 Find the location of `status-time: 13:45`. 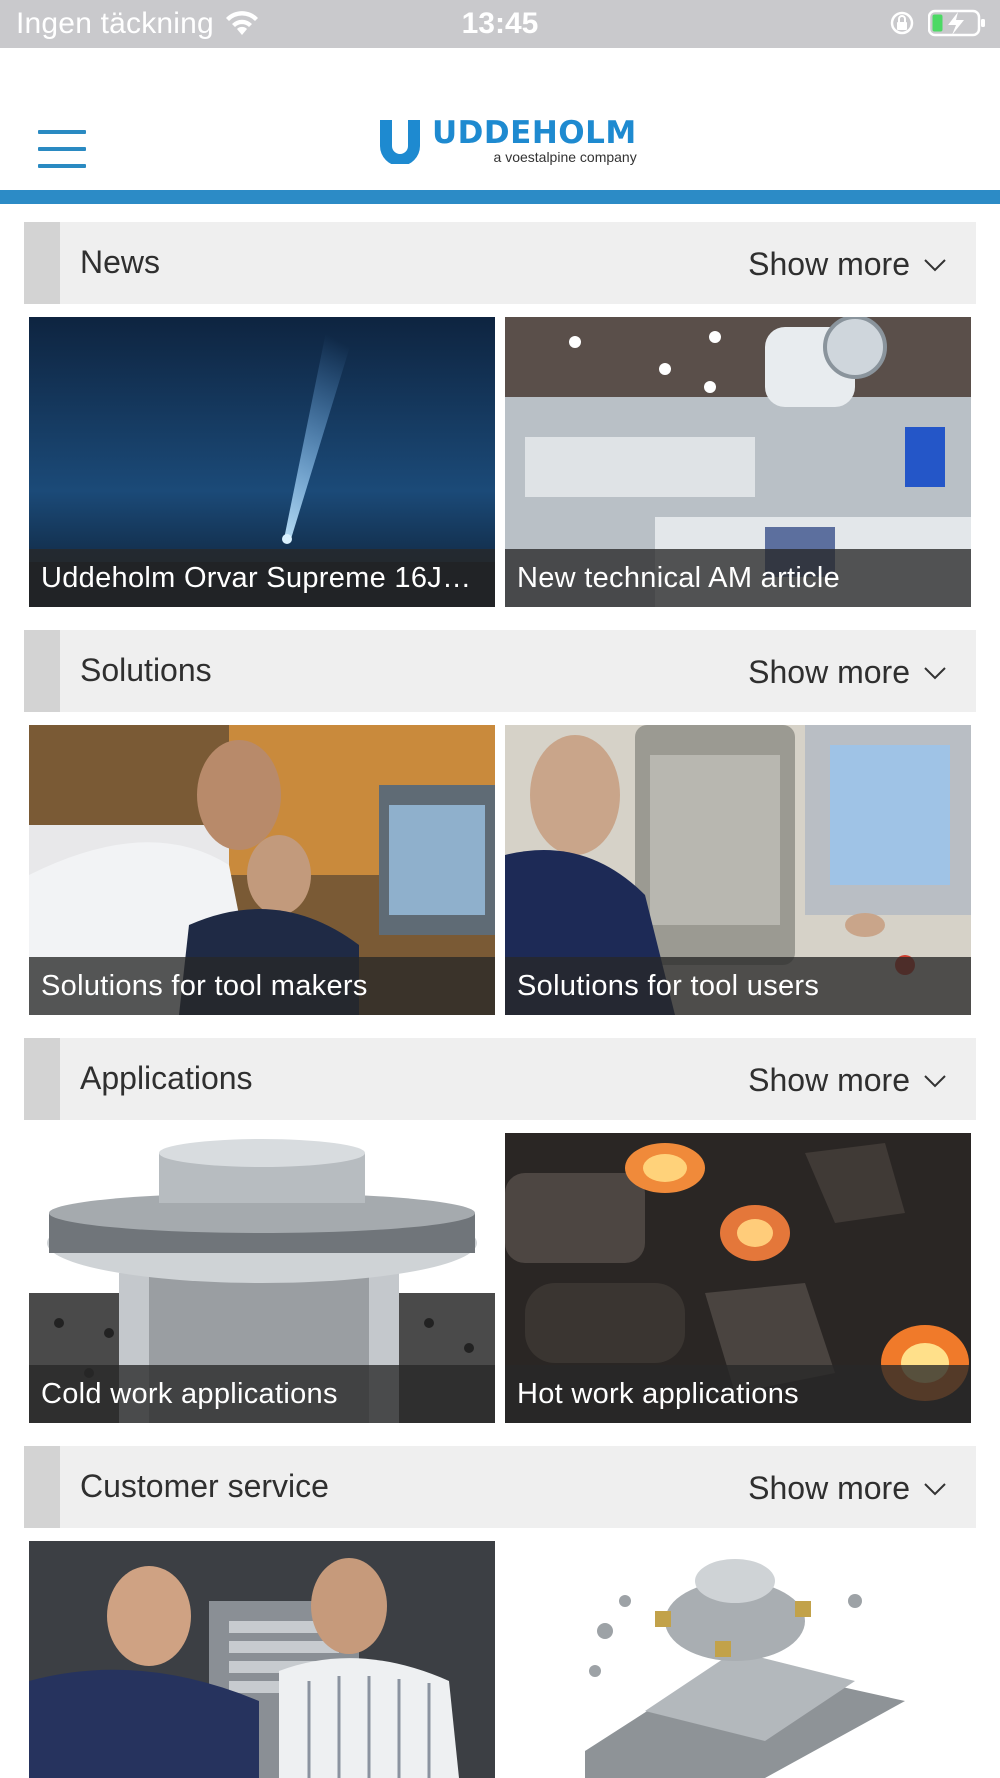

status-time: 13:45 is located at coordinates (500, 23).